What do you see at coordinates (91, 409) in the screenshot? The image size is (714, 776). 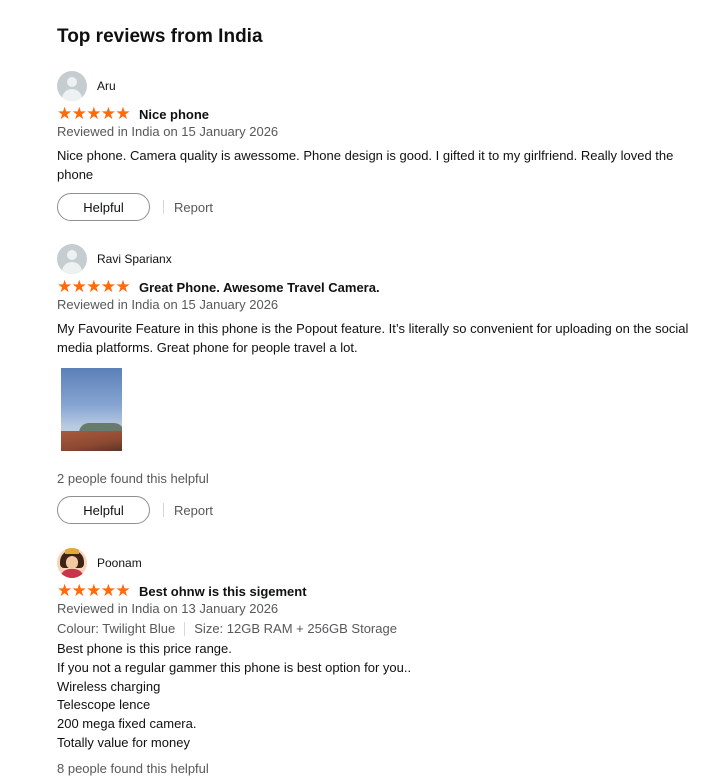 I see `review-photo-thumbnail` at bounding box center [91, 409].